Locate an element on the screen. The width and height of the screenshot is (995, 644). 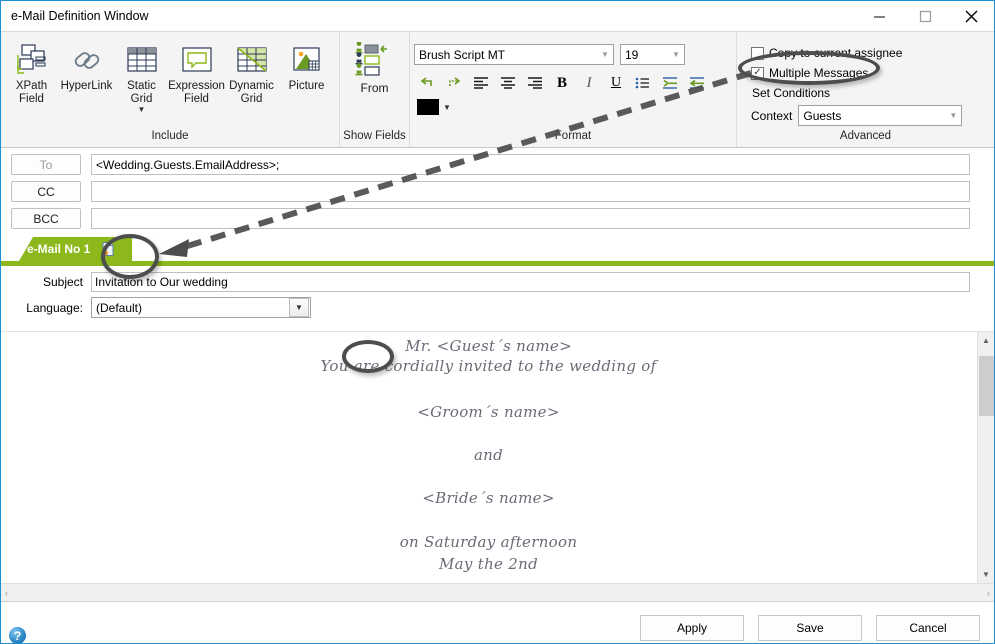
copy-to-assignee-checkbox is located at coordinates (757, 53).